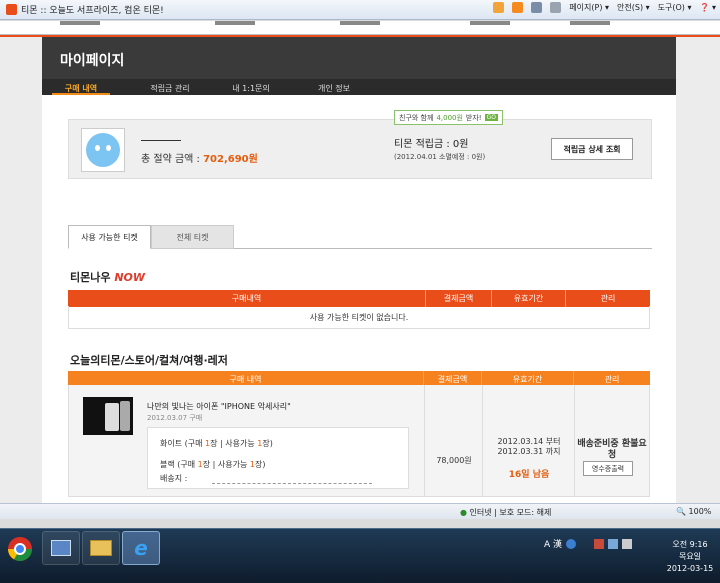  I want to click on now-section-title: 티몬나우 NOW, so click(108, 277).